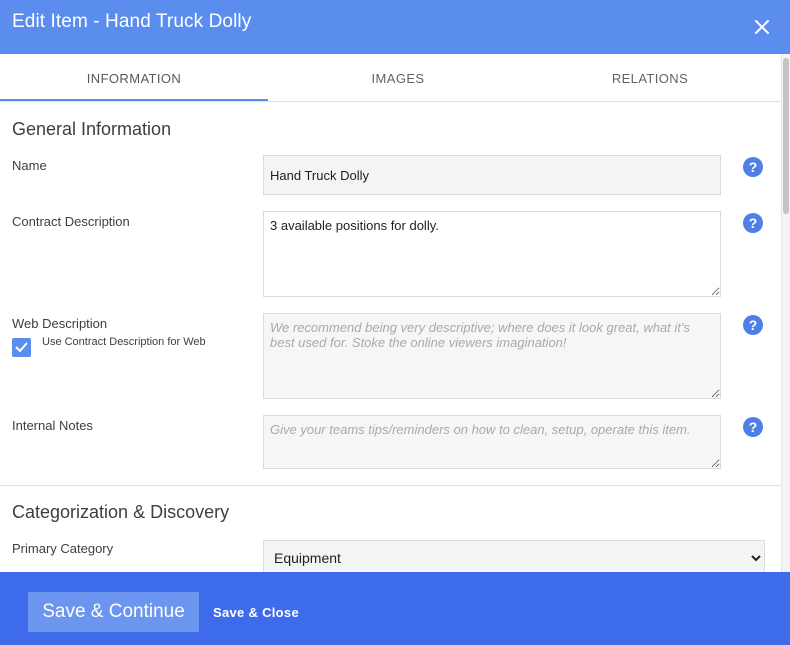 The image size is (790, 645). What do you see at coordinates (121, 512) in the screenshot?
I see `categorization-heading: Categorization & Discovery` at bounding box center [121, 512].